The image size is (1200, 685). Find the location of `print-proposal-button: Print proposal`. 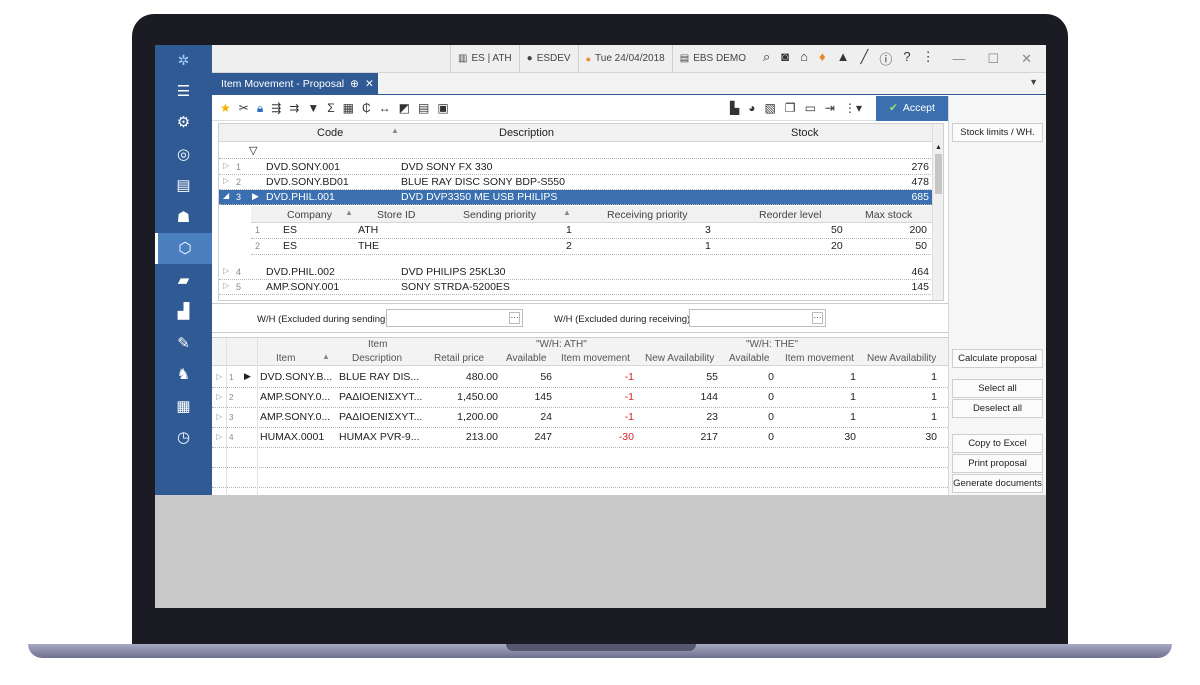

print-proposal-button: Print proposal is located at coordinates (997, 463).